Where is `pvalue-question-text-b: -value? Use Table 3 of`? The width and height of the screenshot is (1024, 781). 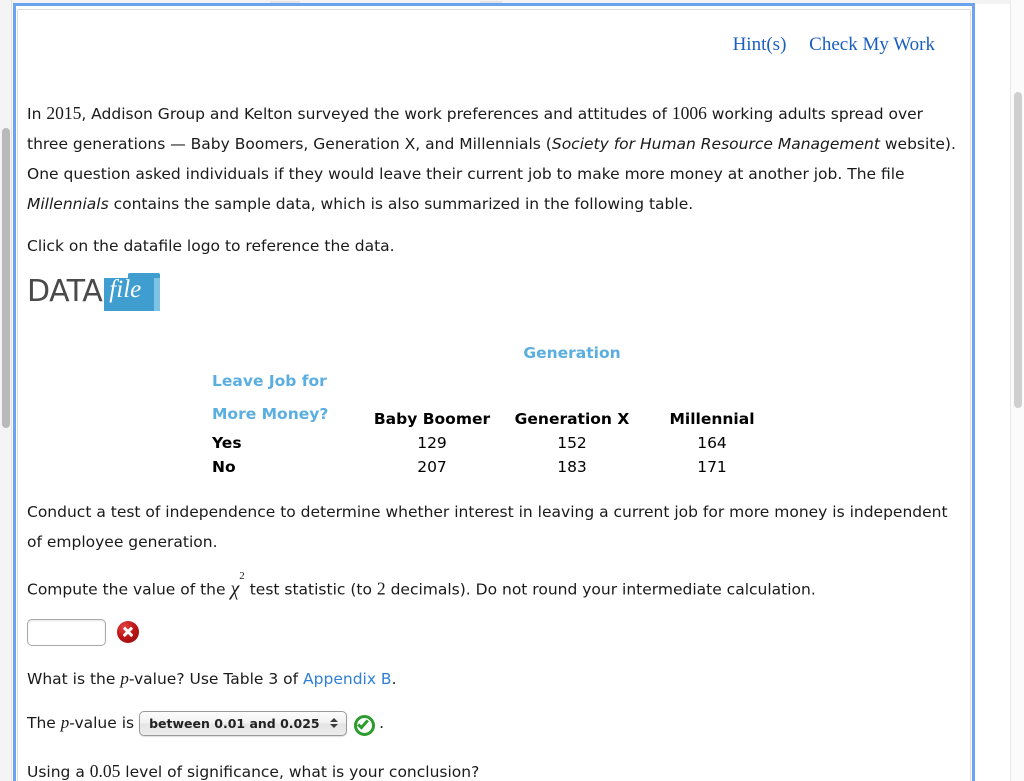
pvalue-question-text-b: -value? Use Table 3 of is located at coordinates (216, 678).